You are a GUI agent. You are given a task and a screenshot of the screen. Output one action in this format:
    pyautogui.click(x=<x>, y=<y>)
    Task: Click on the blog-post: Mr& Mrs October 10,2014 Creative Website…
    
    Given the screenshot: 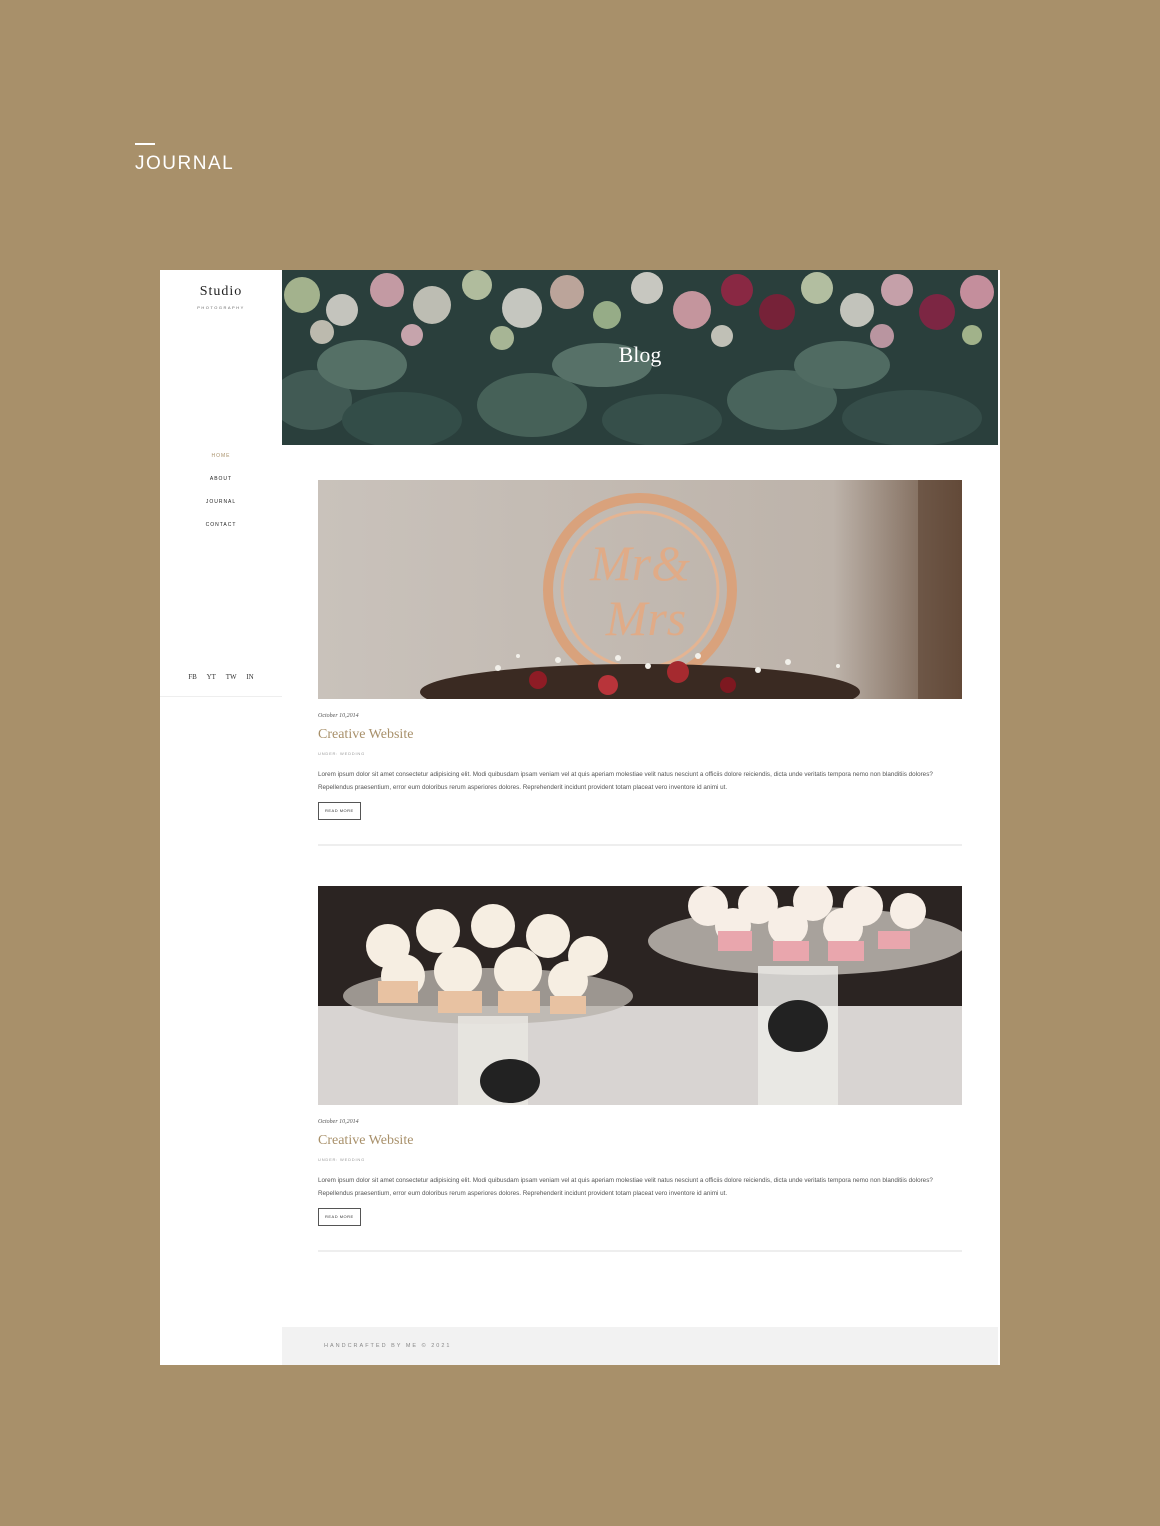 What is the action you would take?
    pyautogui.click(x=640, y=663)
    